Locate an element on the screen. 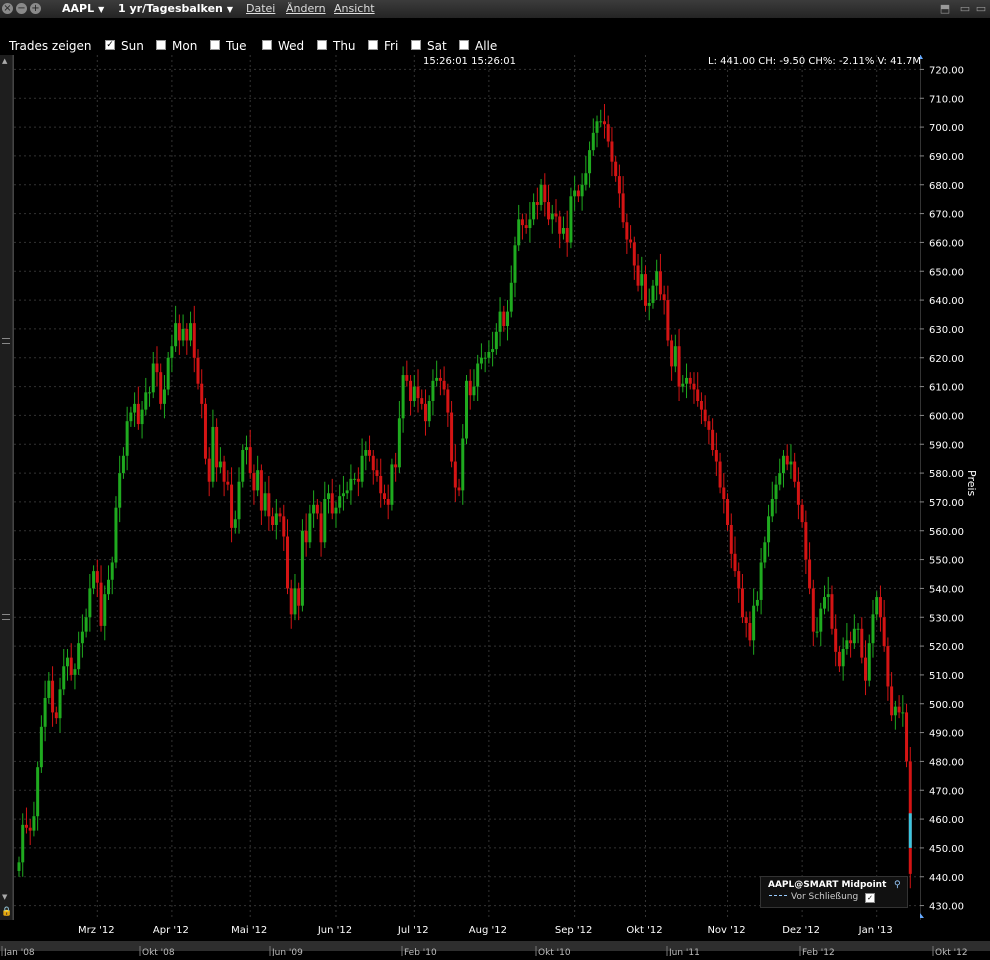  time-tick-label: Nov '12 is located at coordinates (726, 930).